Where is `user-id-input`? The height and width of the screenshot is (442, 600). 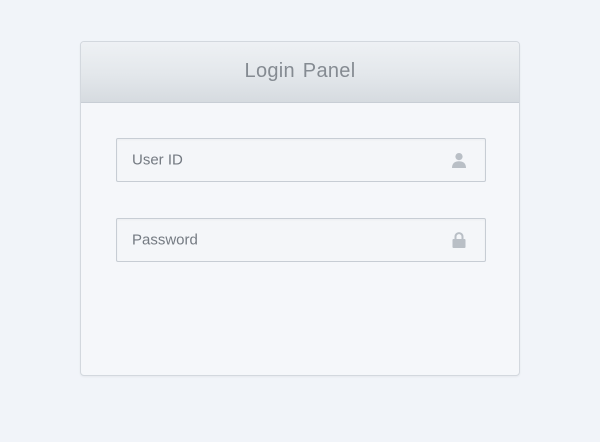
user-id-input is located at coordinates (301, 160).